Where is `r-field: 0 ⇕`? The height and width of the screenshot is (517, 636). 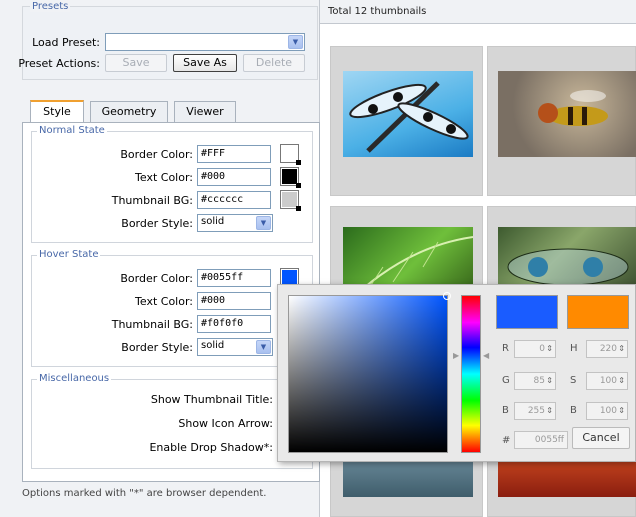
r-field: 0 ⇕ is located at coordinates (535, 349).